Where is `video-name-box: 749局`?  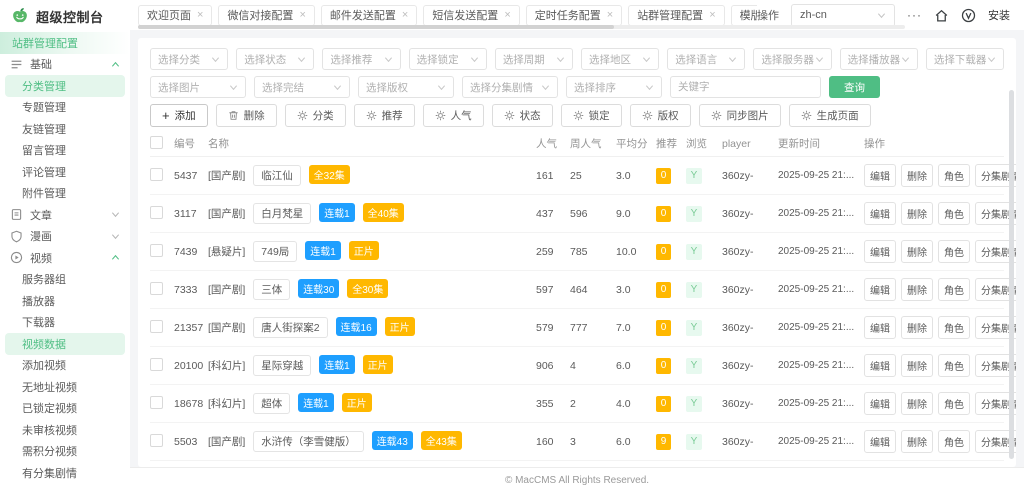
video-name-box: 749局 is located at coordinates (275, 251).